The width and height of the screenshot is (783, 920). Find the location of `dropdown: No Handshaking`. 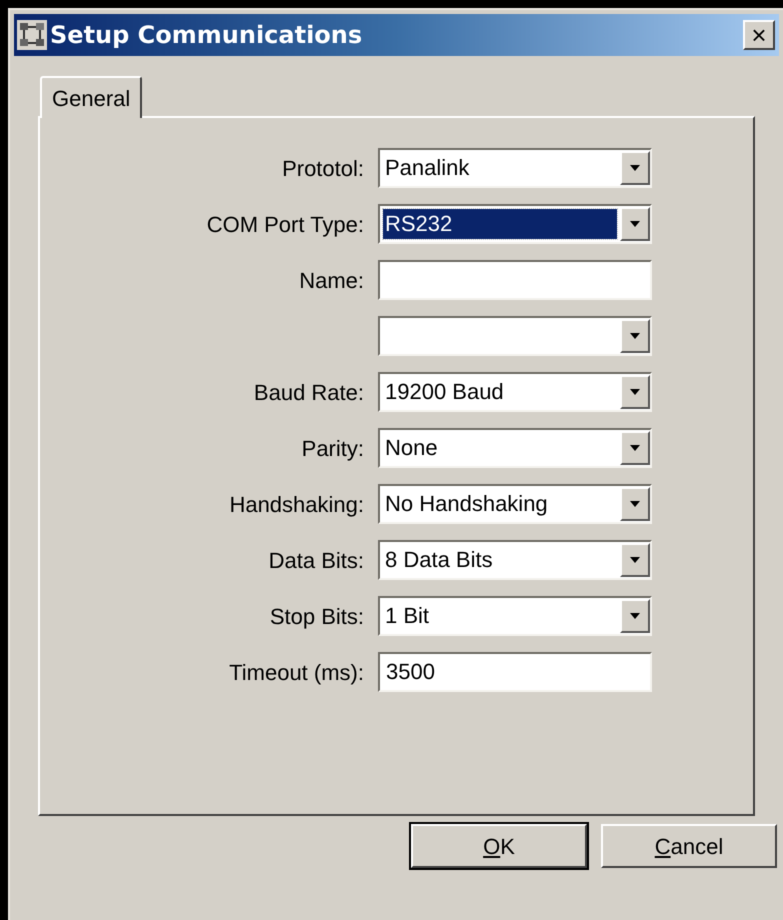

dropdown: No Handshaking is located at coordinates (515, 504).